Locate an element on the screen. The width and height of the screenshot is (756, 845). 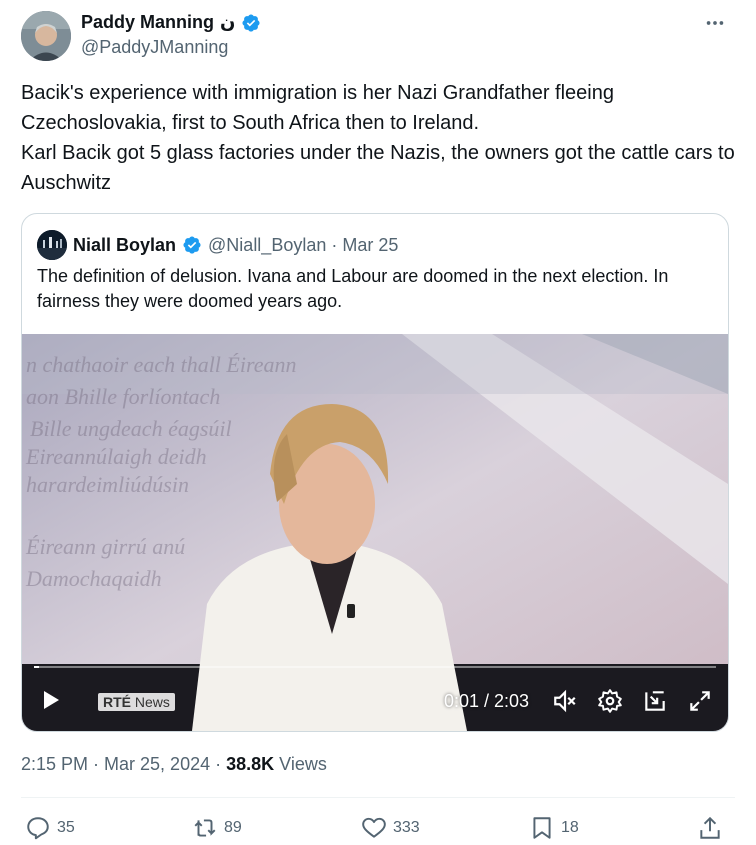
views-label: Views is located at coordinates (300, 764).